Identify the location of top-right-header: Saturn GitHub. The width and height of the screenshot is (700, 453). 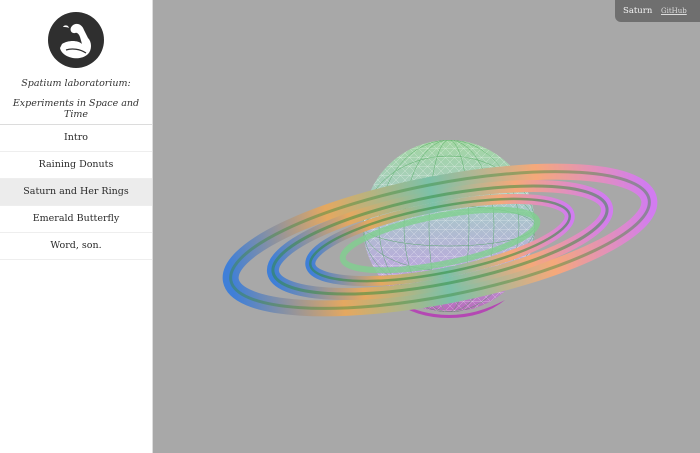
(657, 11).